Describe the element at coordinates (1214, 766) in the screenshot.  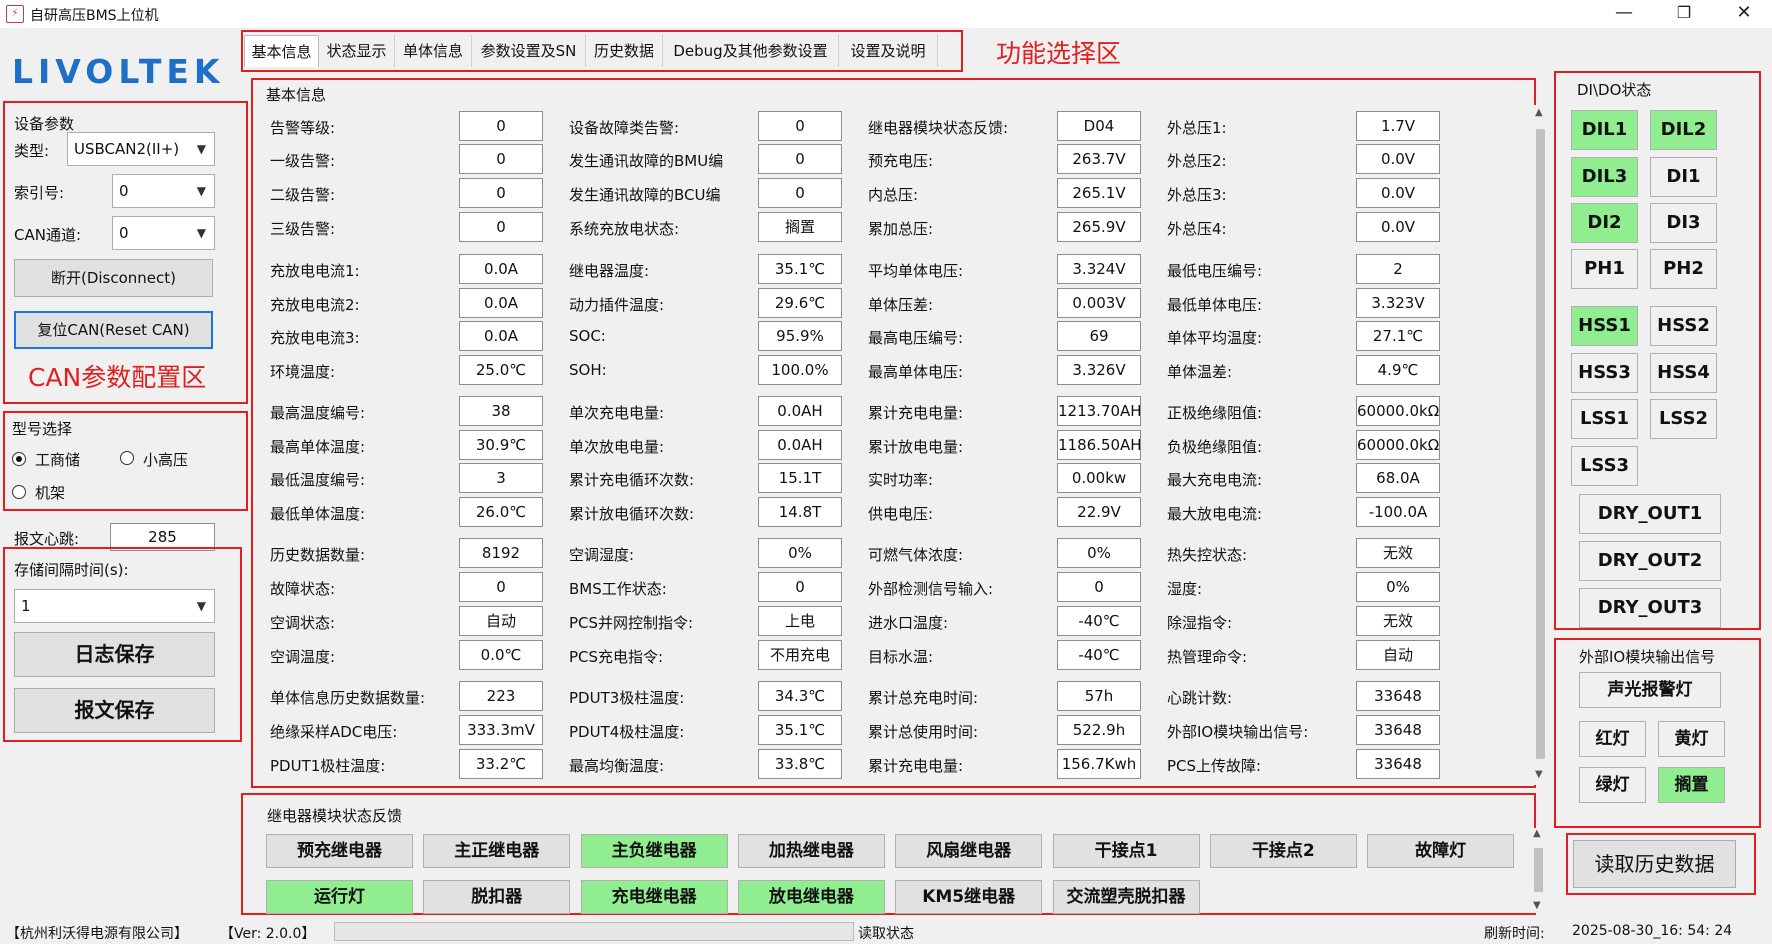
I see `field-label: PCS上传故障:` at that location.